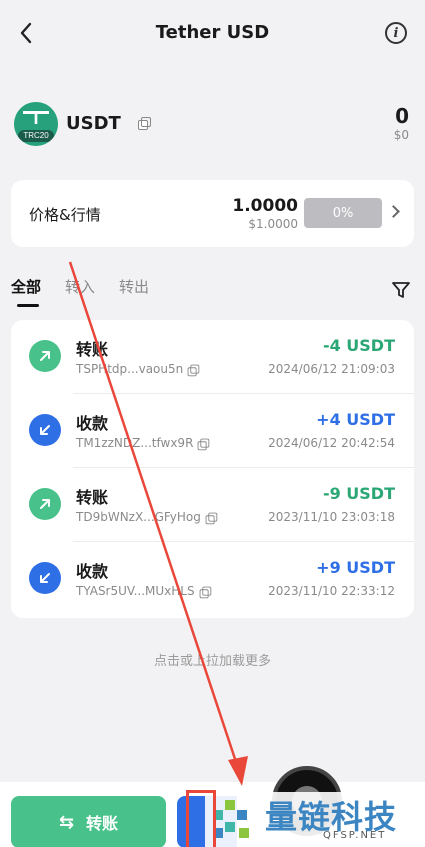  What do you see at coordinates (393, 211) in the screenshot?
I see `chevron-right-icon` at bounding box center [393, 211].